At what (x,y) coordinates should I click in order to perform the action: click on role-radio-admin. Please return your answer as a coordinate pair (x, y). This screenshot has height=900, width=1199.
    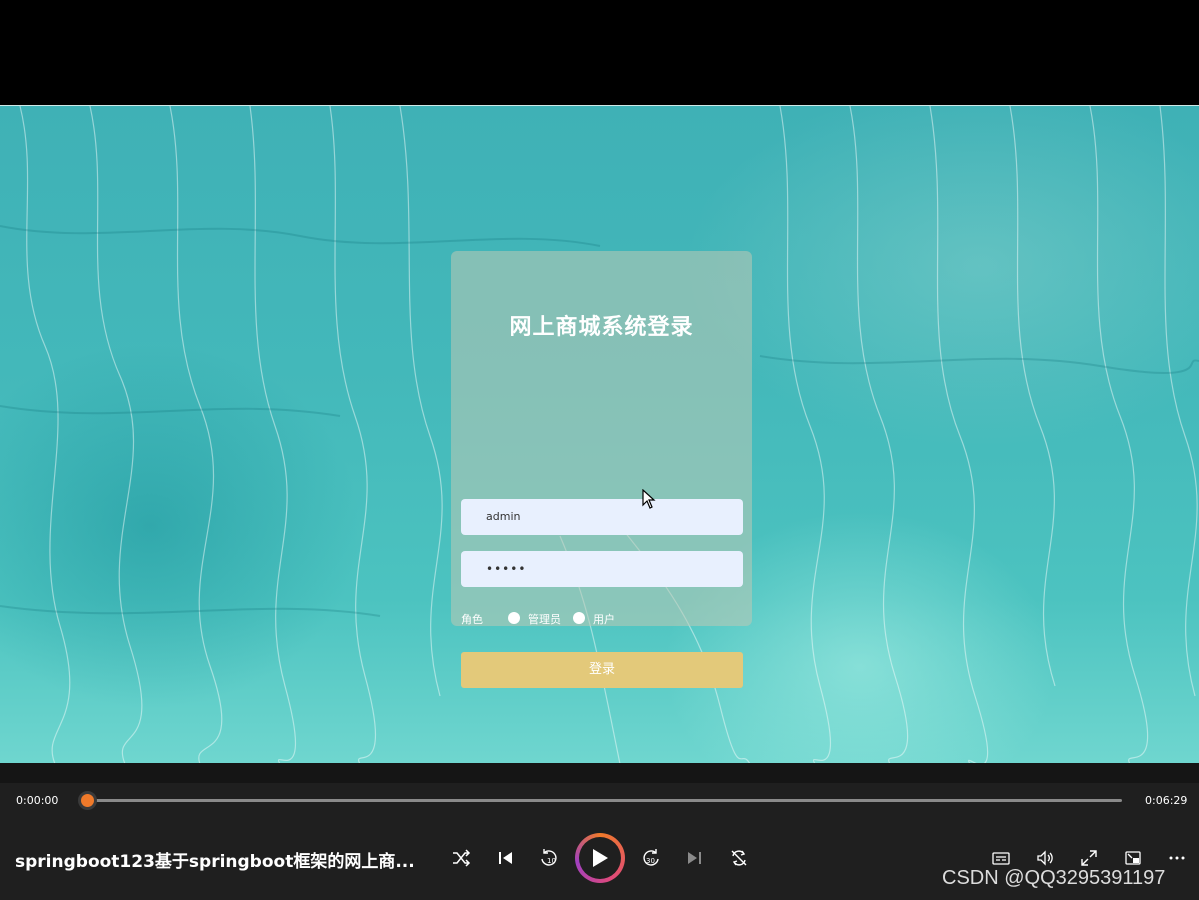
    Looking at the image, I should click on (514, 618).